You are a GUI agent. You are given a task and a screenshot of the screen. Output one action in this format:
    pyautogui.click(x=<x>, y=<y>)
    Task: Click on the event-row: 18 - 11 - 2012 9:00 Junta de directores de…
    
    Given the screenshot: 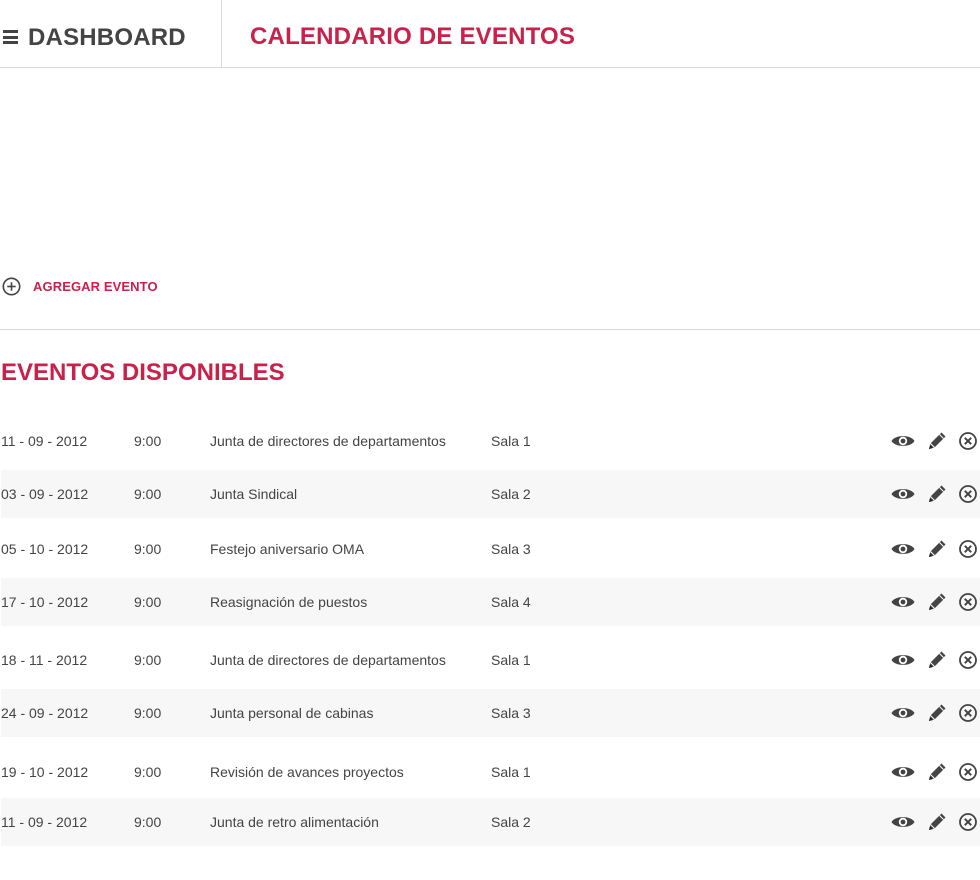 What is the action you would take?
    pyautogui.click(x=490, y=660)
    